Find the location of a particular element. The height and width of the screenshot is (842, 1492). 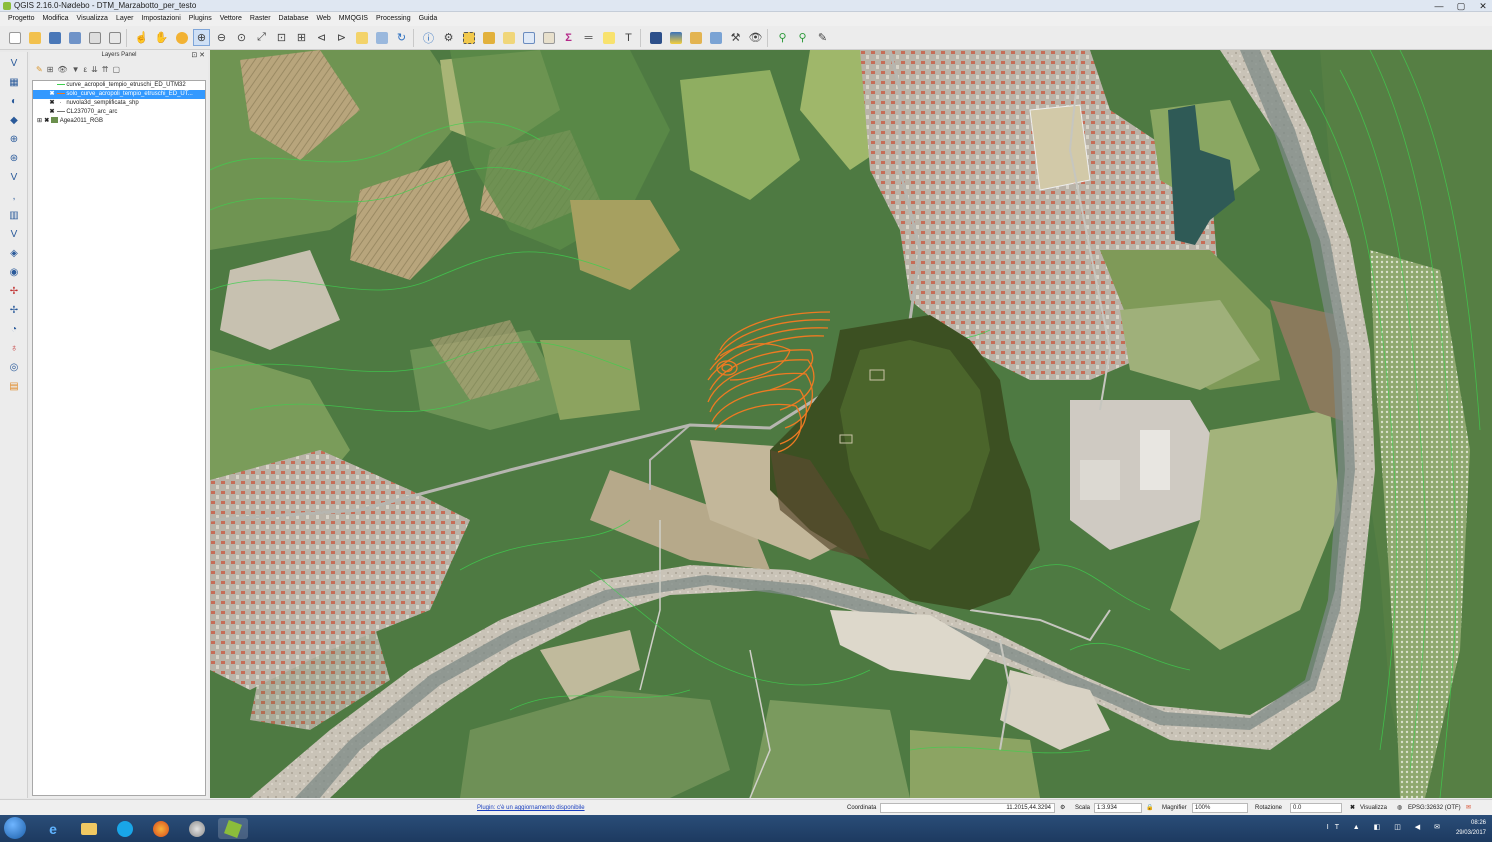

toggle-extents-icon: ⚙ is located at coordinates (1062, 808).